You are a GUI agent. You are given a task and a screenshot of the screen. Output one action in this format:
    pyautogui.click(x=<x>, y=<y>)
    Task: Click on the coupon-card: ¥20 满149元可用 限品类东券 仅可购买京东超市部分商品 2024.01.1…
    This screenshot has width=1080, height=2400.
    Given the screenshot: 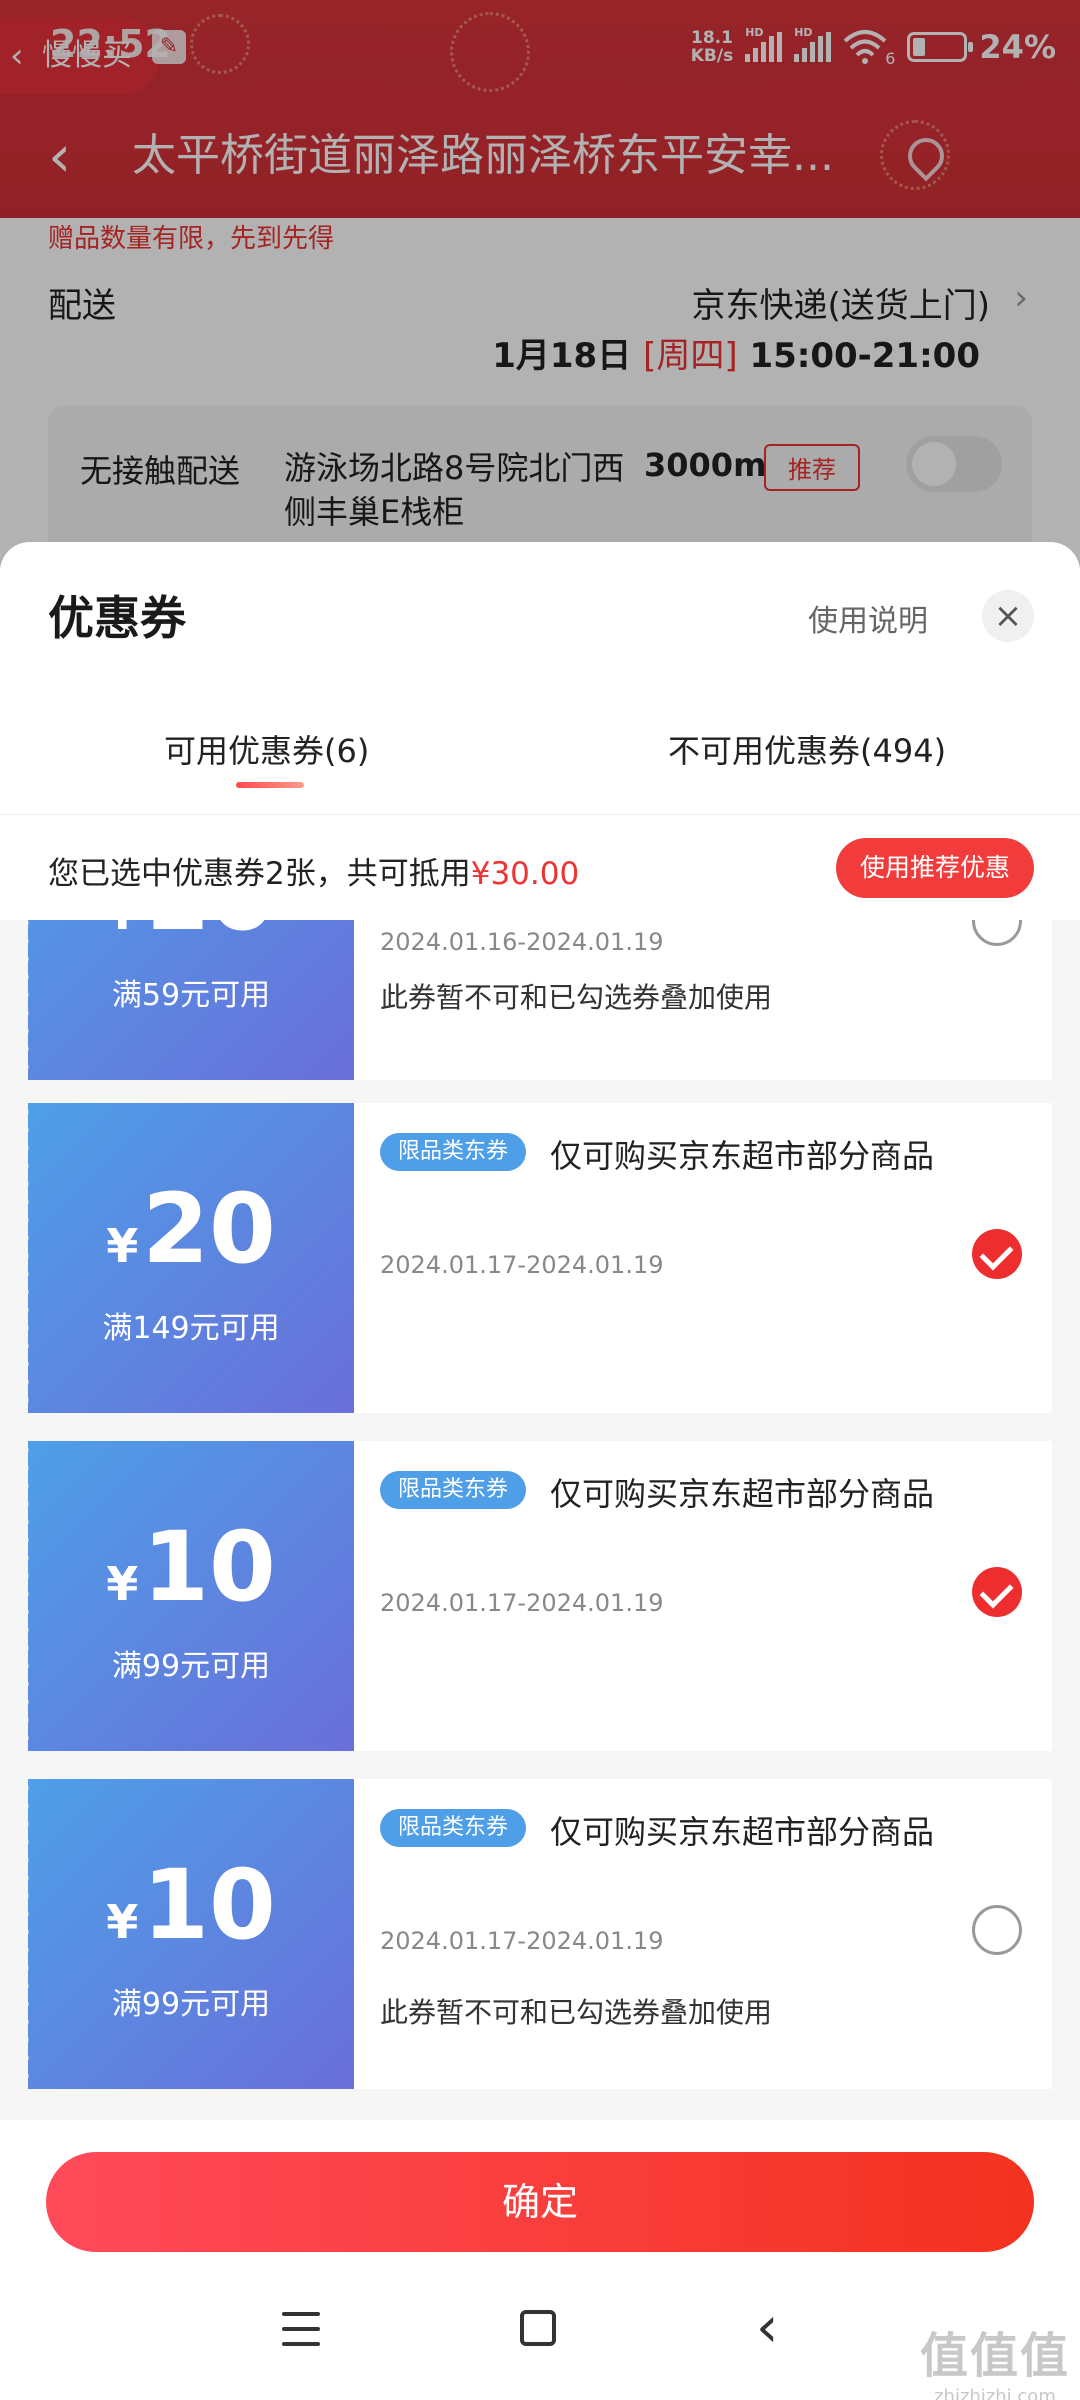 What is the action you would take?
    pyautogui.click(x=537, y=1258)
    